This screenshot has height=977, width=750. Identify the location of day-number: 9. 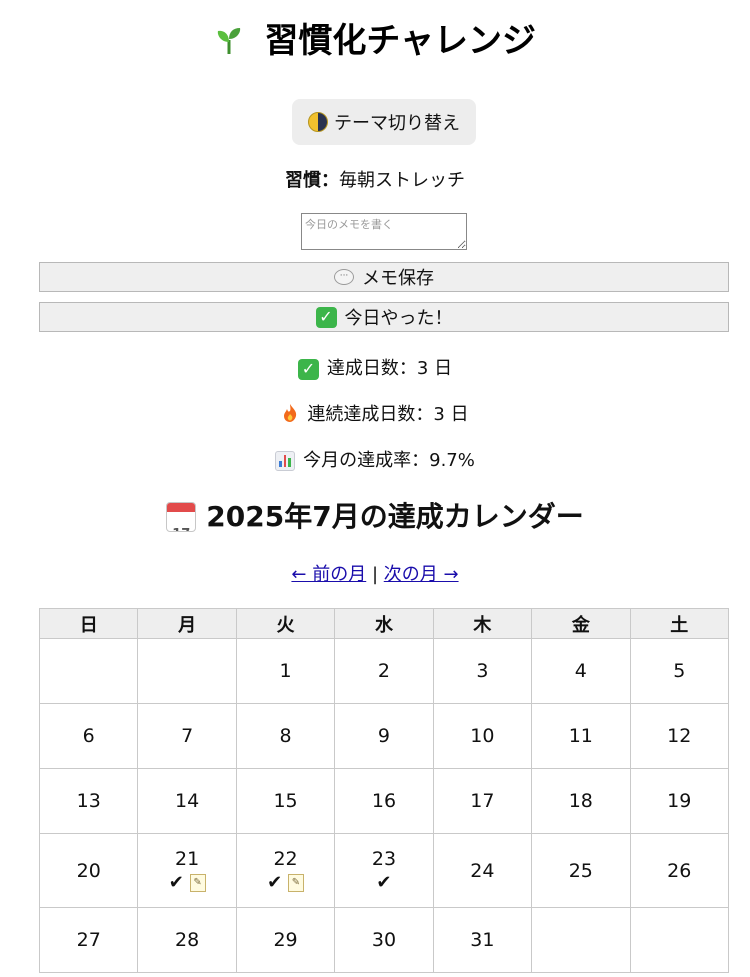
(384, 736).